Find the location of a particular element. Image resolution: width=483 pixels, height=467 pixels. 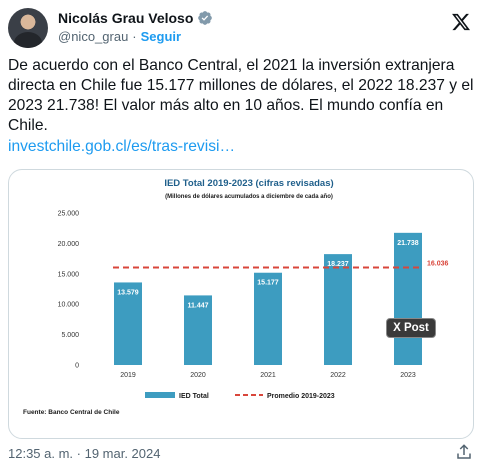

legend-bar-swatch is located at coordinates (160, 395).